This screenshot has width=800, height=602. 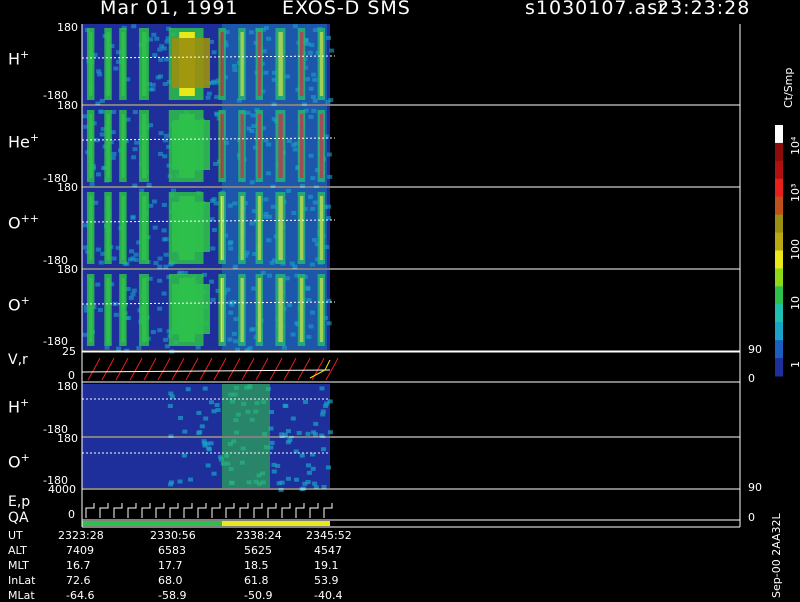 I want to click on footer-value: 61.8, so click(x=256, y=580).